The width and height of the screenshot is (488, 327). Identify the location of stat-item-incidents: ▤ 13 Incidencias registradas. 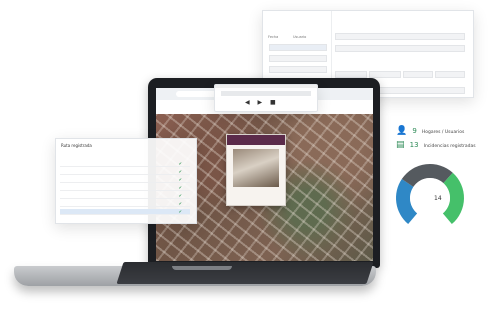
(436, 141).